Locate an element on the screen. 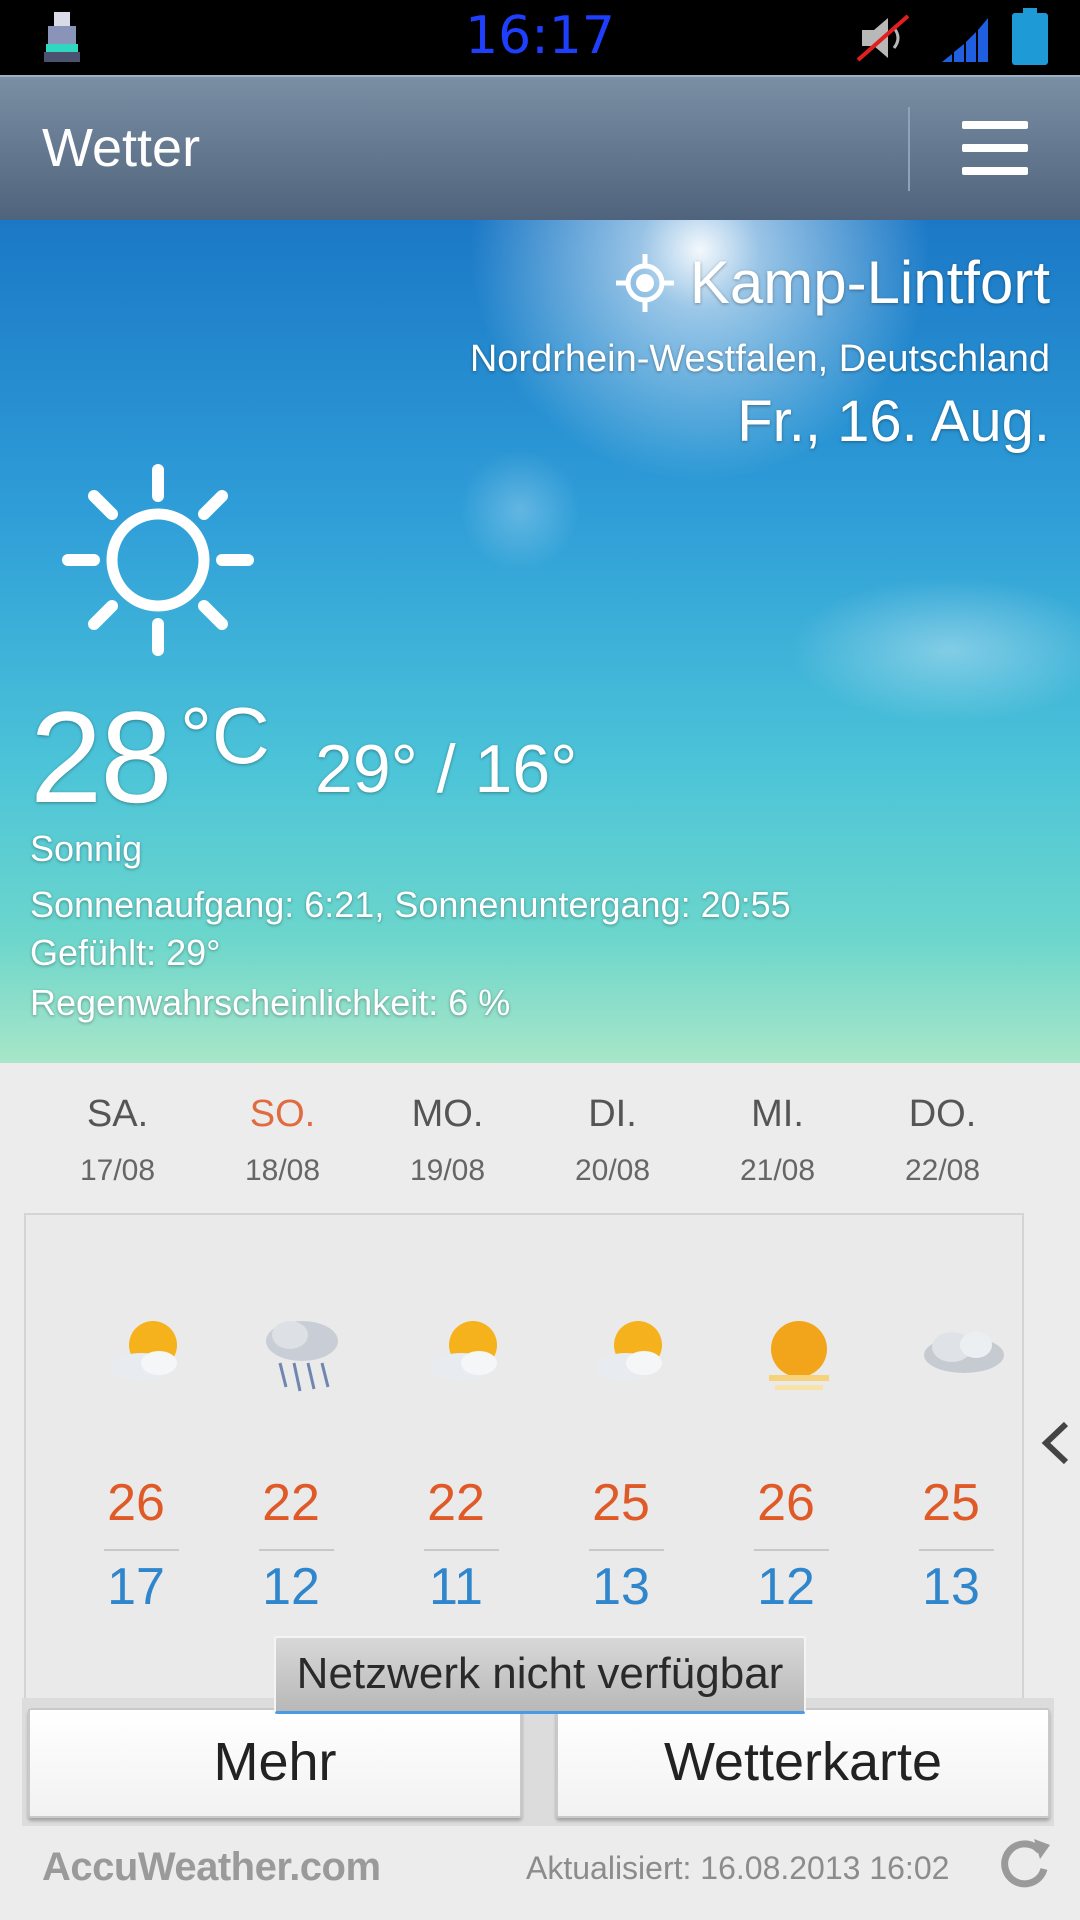 The height and width of the screenshot is (1920, 1080). location-target-icon is located at coordinates (644, 282).